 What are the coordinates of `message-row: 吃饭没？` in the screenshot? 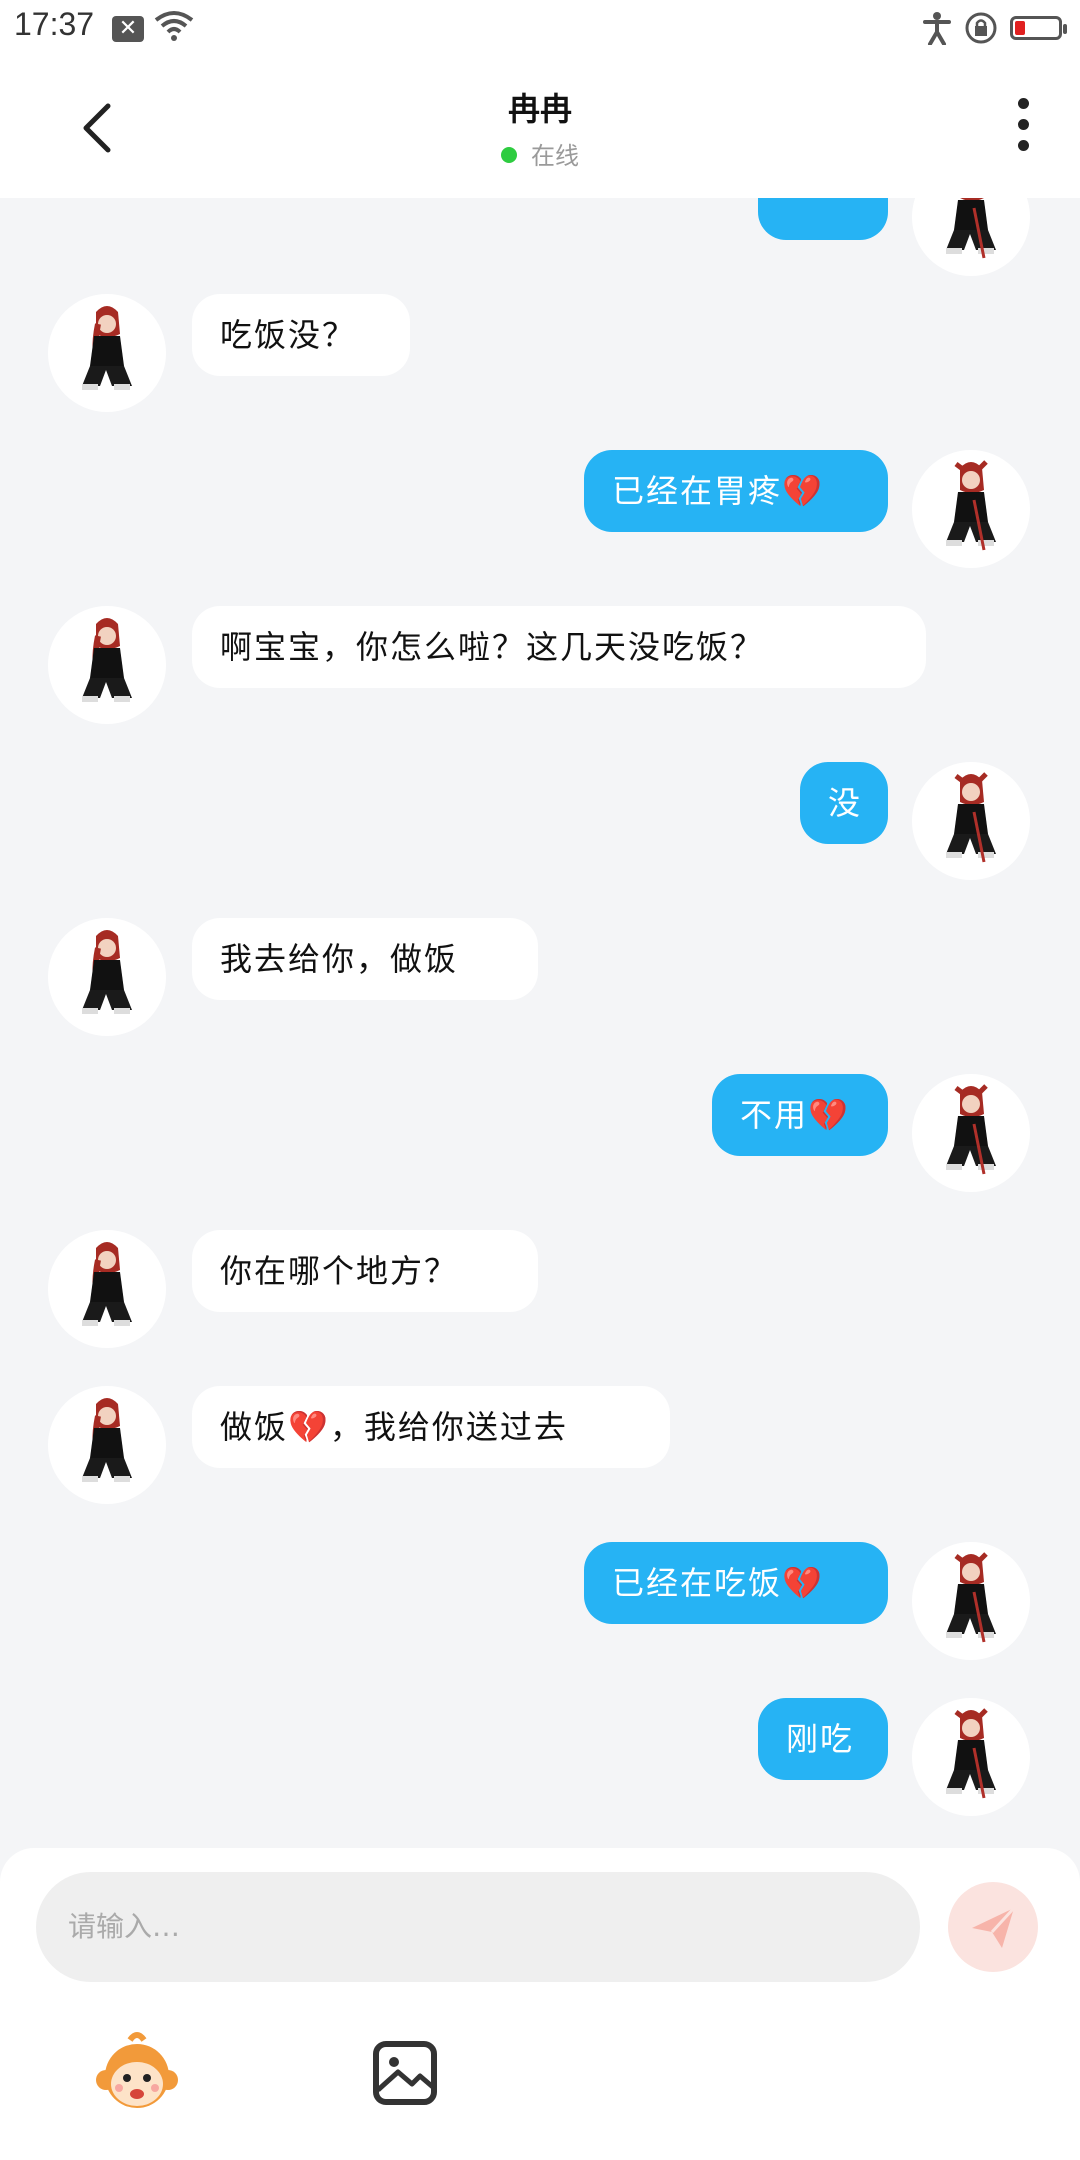 It's located at (540, 354).